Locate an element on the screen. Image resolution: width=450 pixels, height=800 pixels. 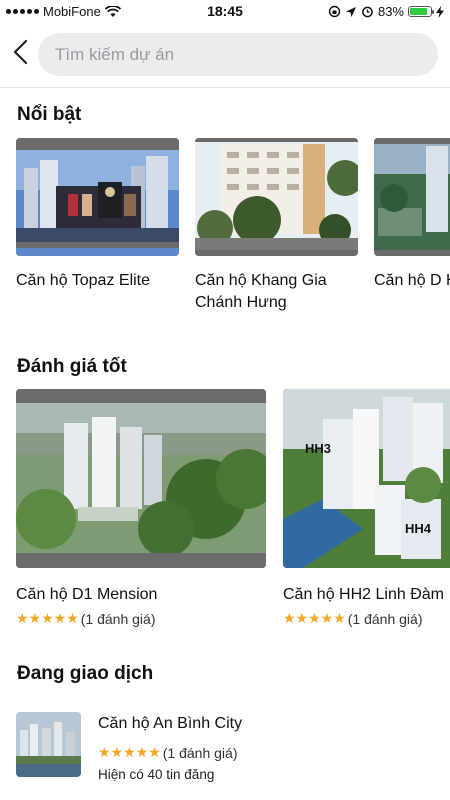
project-name: Căn hộ HH2 Linh Đàm is located at coordinates (363, 594).